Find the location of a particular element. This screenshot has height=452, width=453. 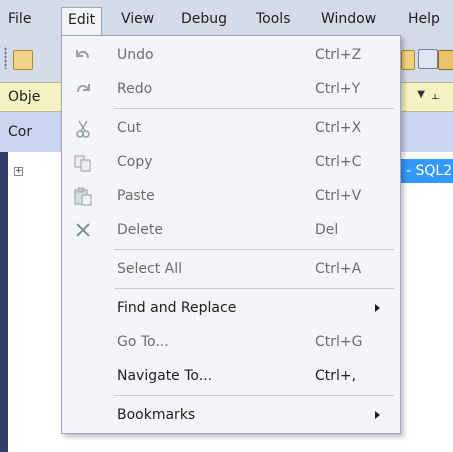

scissors-icon is located at coordinates (83, 129).